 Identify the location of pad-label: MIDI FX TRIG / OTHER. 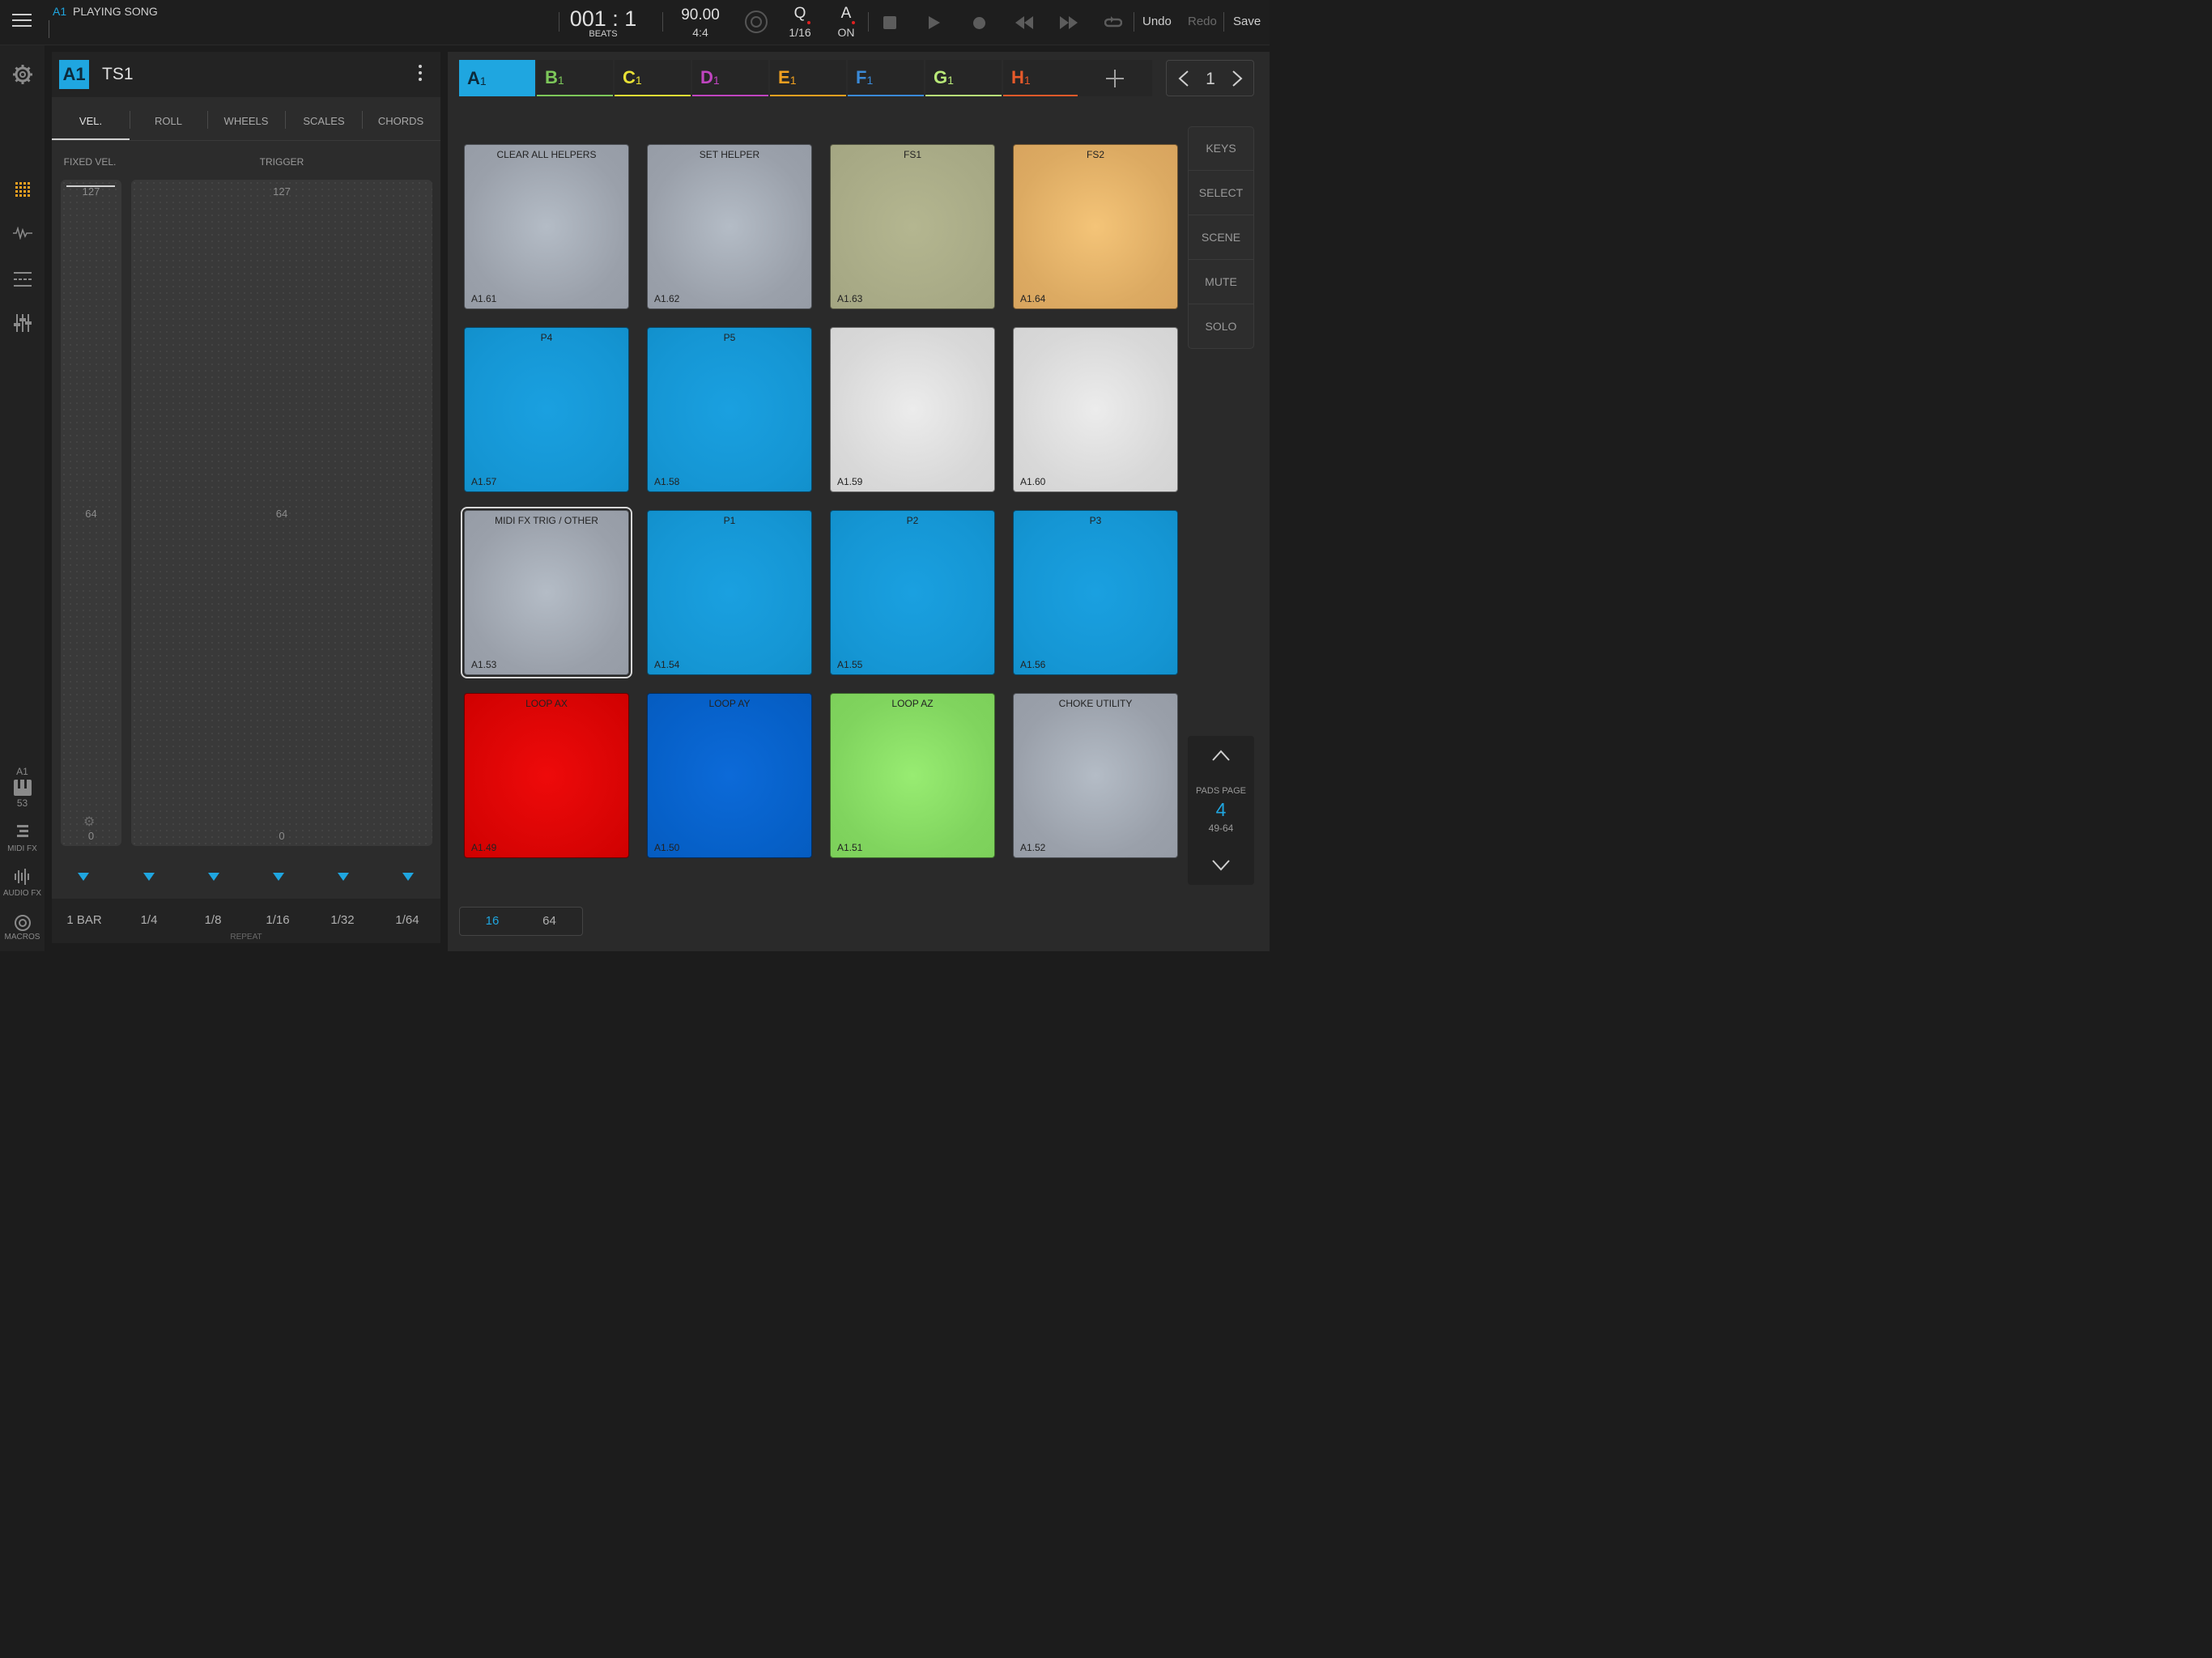
(547, 520).